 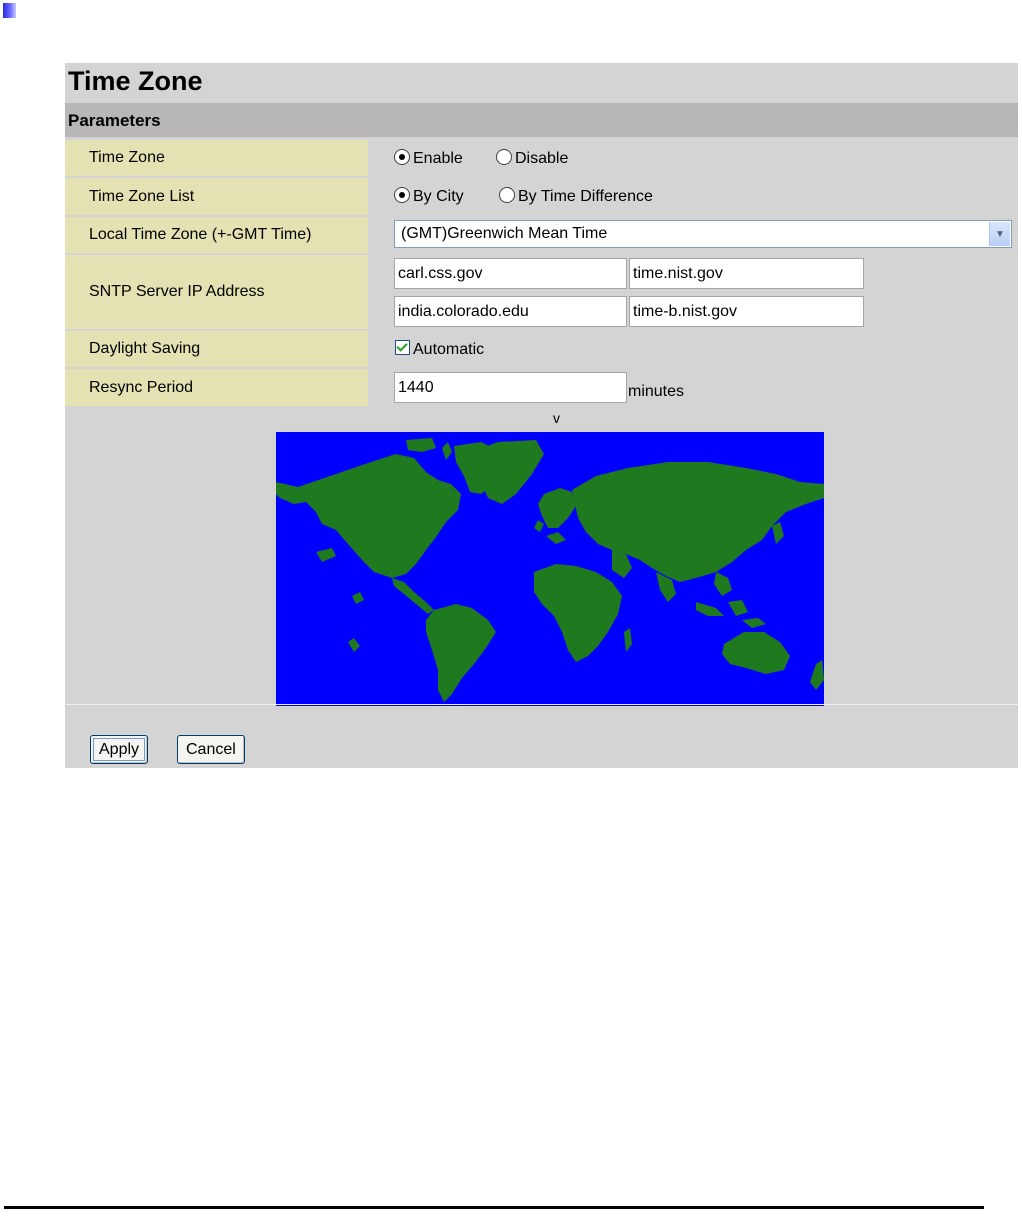 What do you see at coordinates (656, 391) in the screenshot?
I see `resync-unit: minutes` at bounding box center [656, 391].